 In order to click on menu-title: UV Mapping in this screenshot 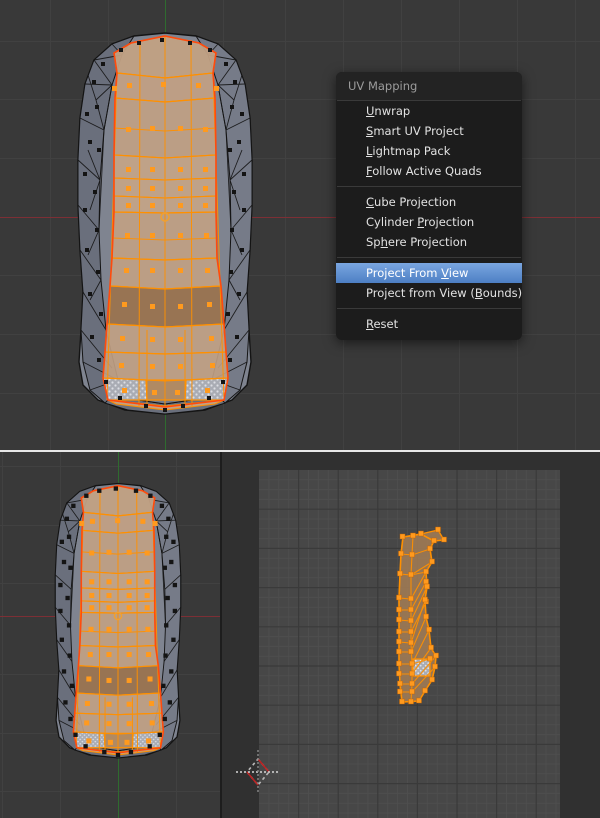, I will do `click(429, 86)`.